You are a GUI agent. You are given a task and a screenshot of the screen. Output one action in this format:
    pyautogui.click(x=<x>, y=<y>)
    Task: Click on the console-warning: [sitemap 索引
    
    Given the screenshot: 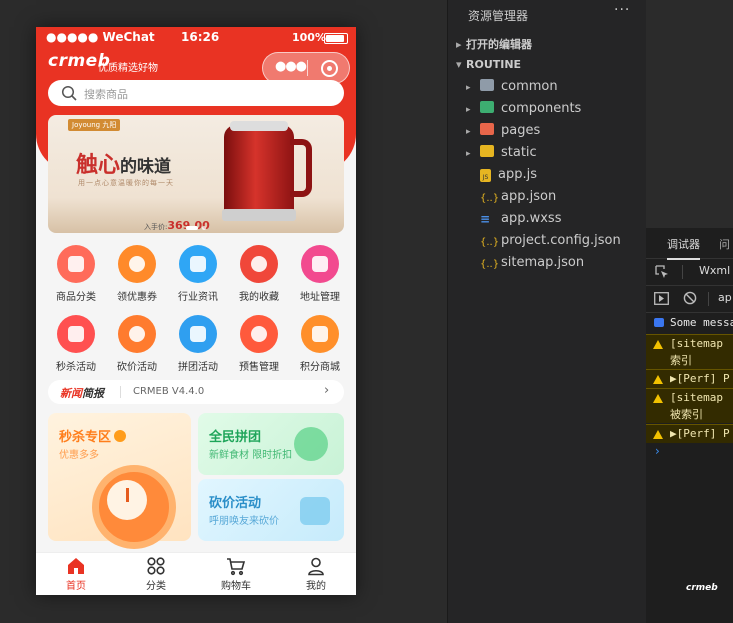 What is the action you would take?
    pyautogui.click(x=689, y=351)
    